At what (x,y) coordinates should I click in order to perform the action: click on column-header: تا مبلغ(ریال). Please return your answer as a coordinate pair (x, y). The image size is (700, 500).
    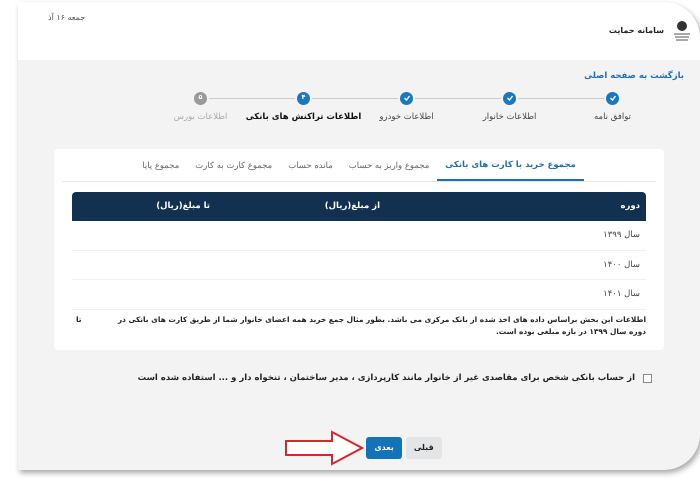
    Looking at the image, I should click on (144, 206).